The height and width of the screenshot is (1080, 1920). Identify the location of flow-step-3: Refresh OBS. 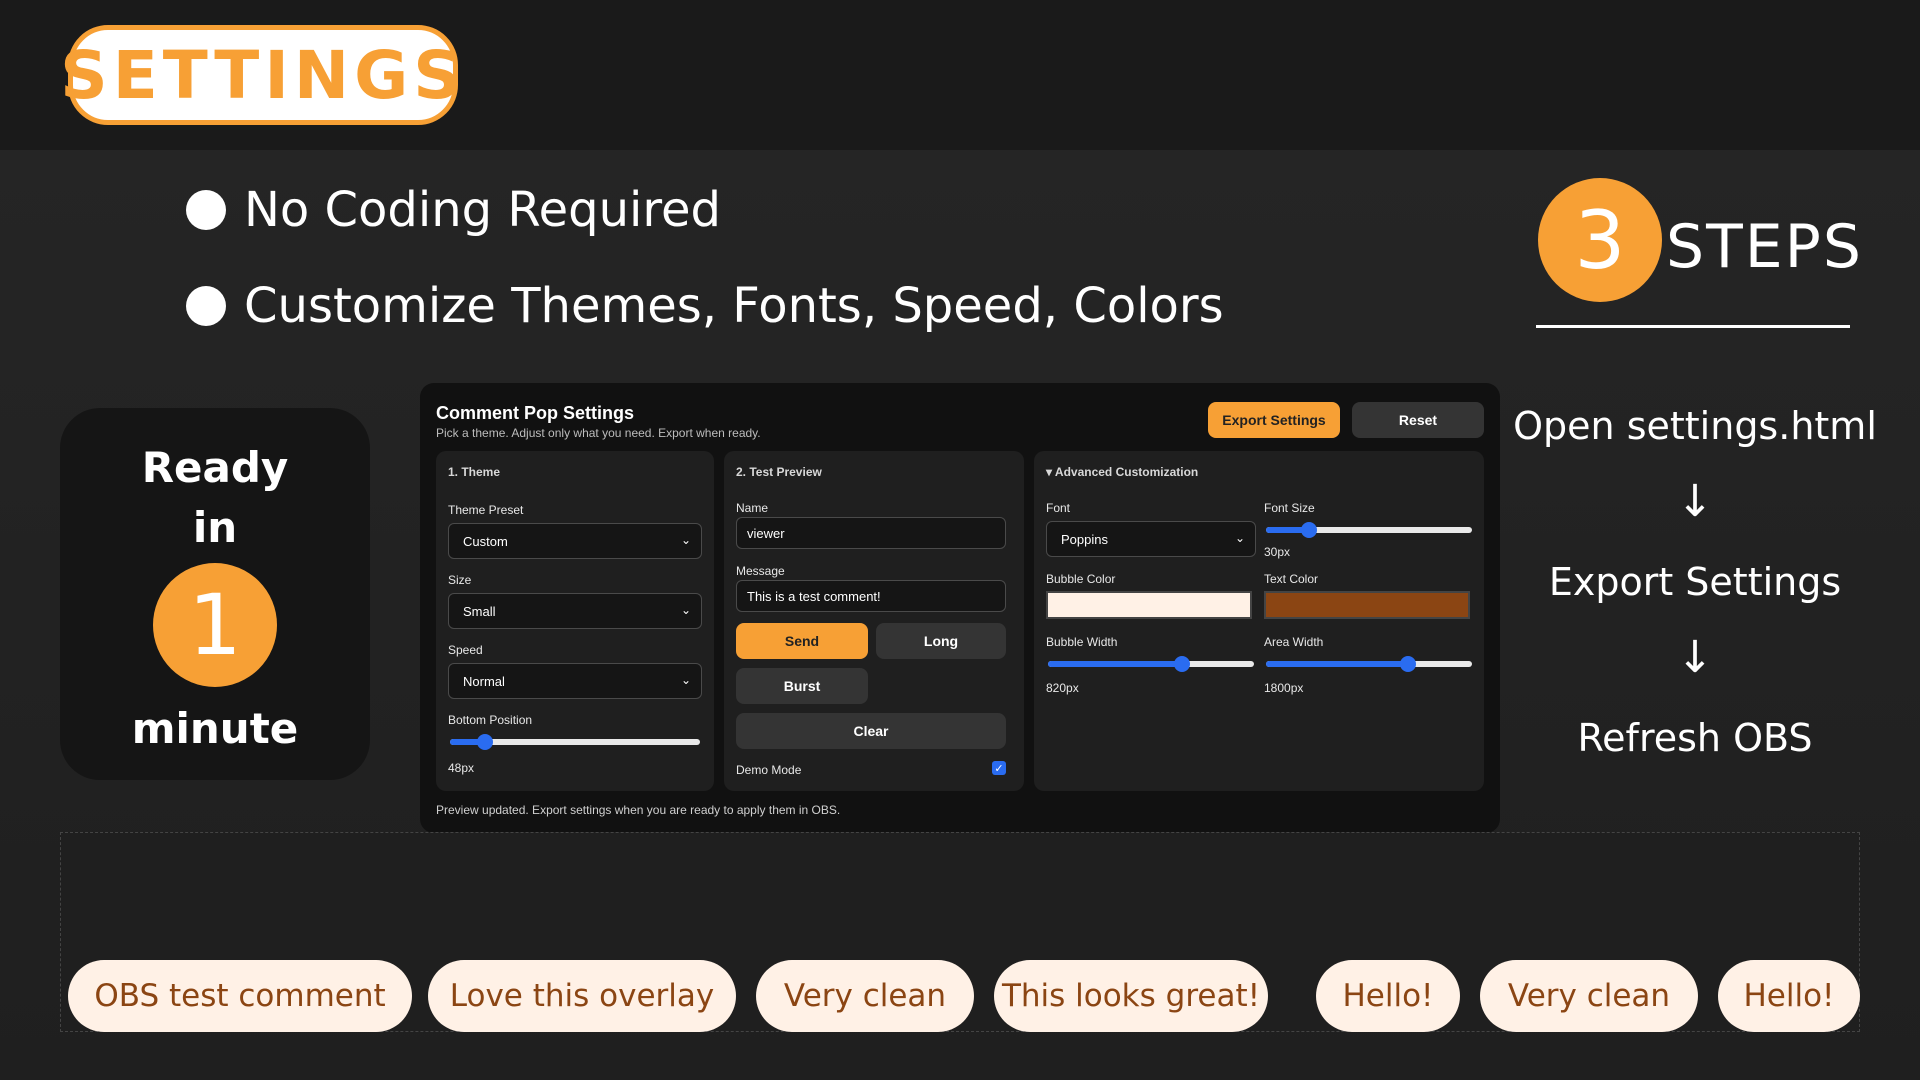
(1695, 738).